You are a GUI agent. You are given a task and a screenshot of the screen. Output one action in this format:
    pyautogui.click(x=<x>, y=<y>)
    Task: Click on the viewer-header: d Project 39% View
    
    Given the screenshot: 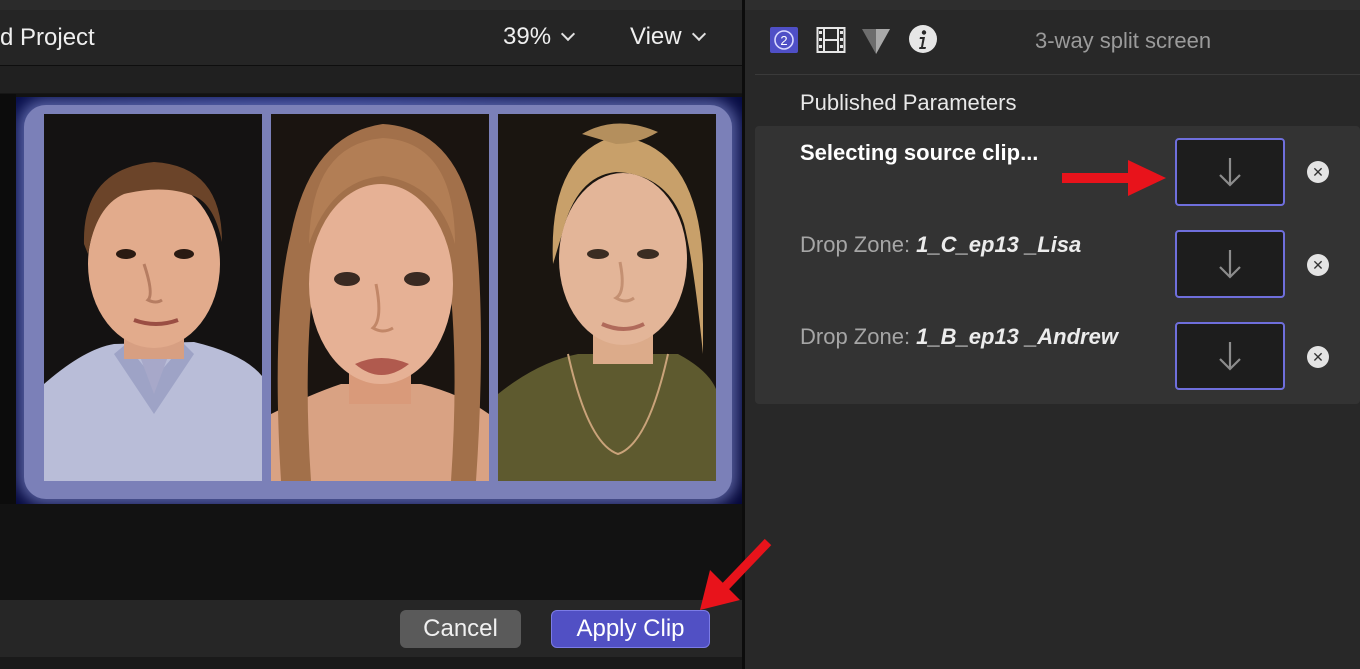 What is the action you would take?
    pyautogui.click(x=371, y=38)
    